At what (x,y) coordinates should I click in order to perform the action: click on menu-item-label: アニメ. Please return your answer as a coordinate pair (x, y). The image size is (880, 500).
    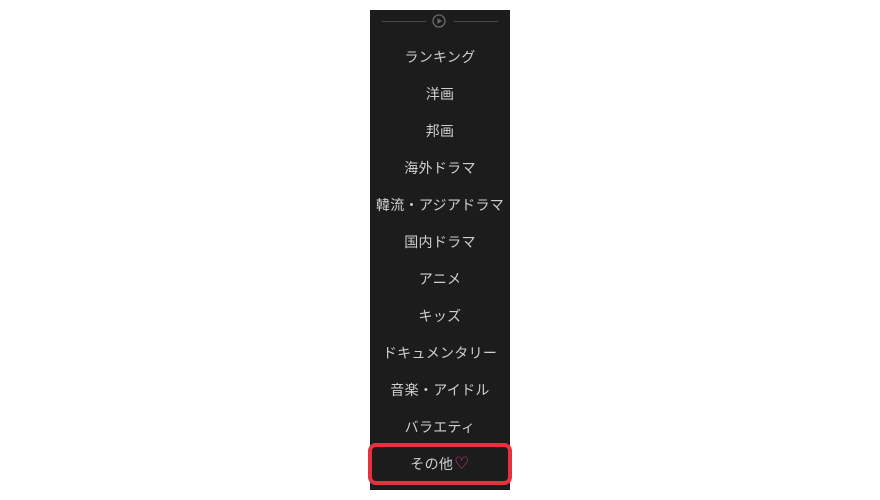
    Looking at the image, I should click on (440, 279).